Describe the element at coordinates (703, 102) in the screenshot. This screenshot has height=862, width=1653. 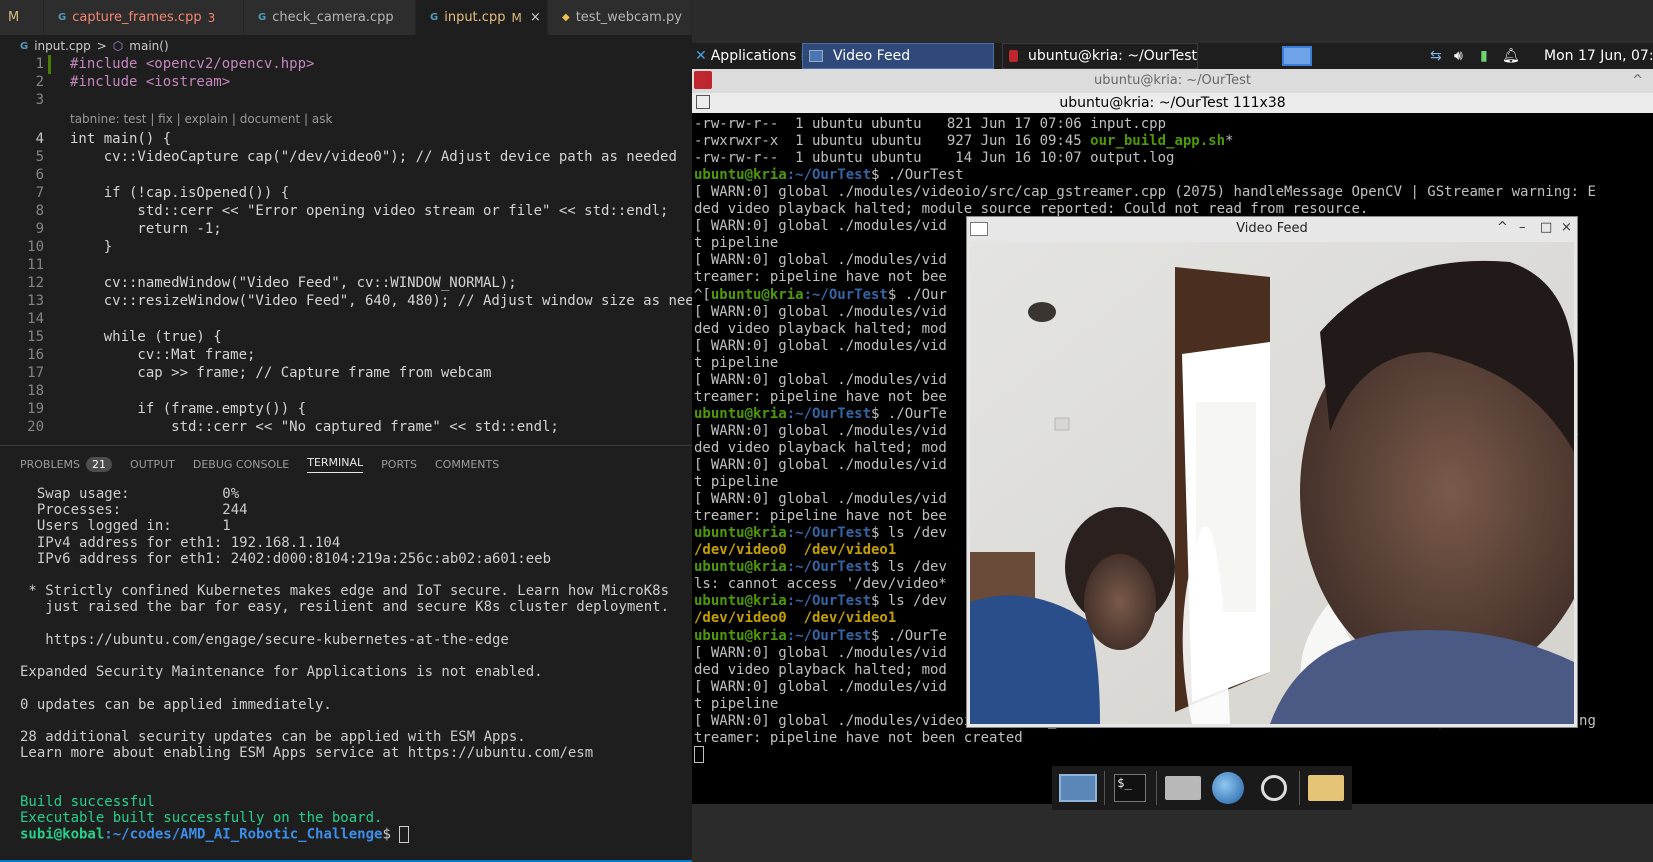
I see `menu-icon` at that location.